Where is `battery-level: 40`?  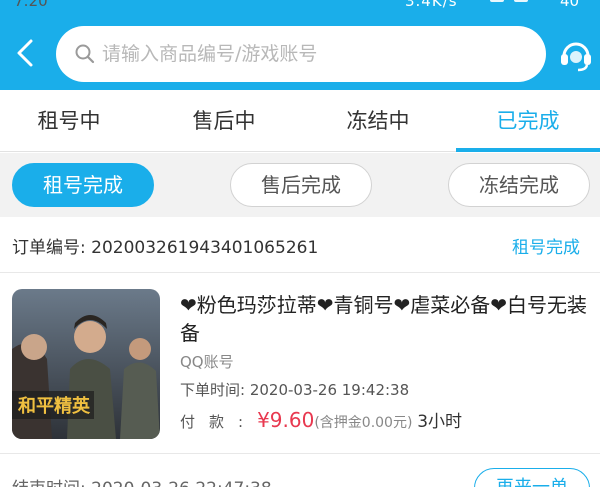 battery-level: 40 is located at coordinates (570, 5).